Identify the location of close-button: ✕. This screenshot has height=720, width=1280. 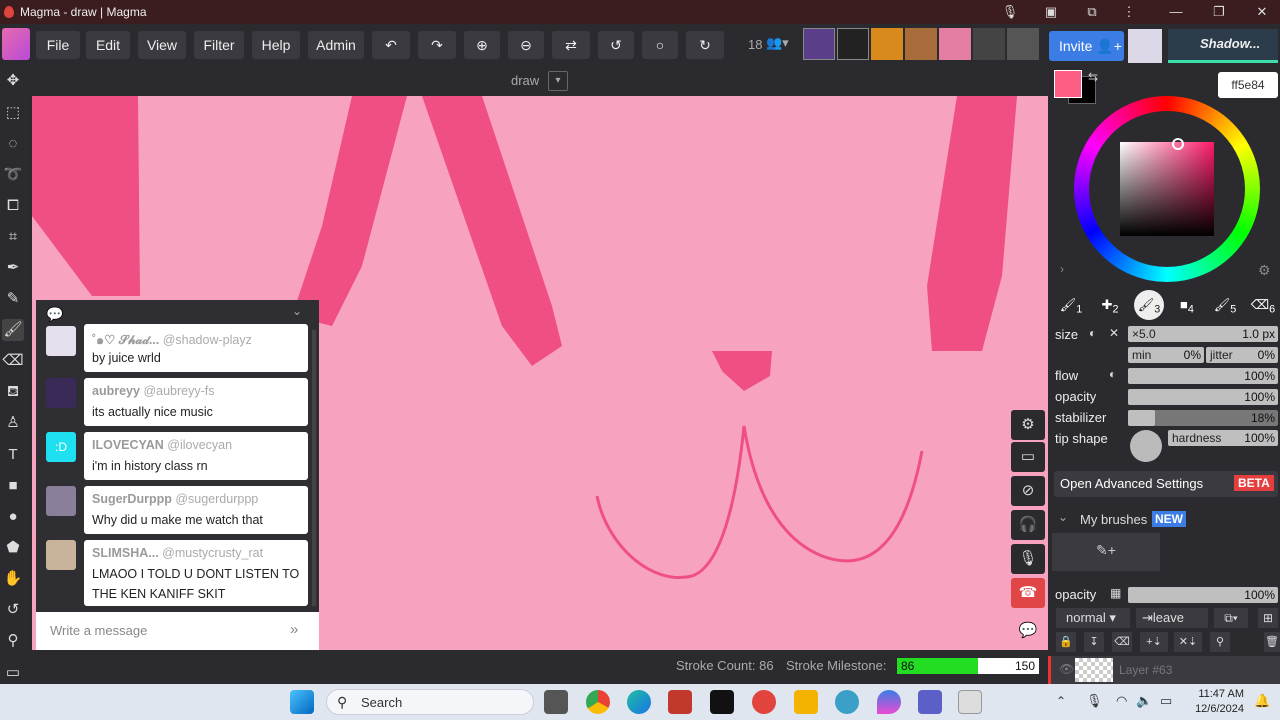
(1262, 12).